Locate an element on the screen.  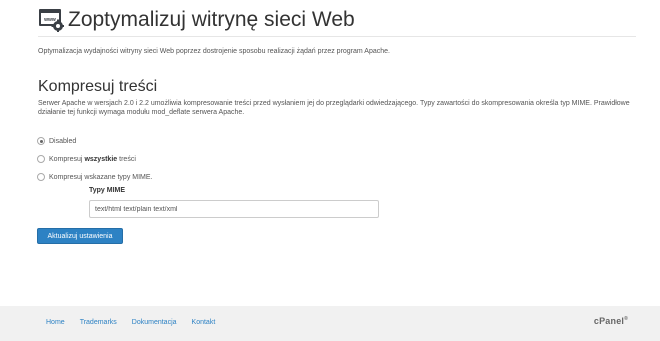
cpanel-logo: cPanel® is located at coordinates (611, 321).